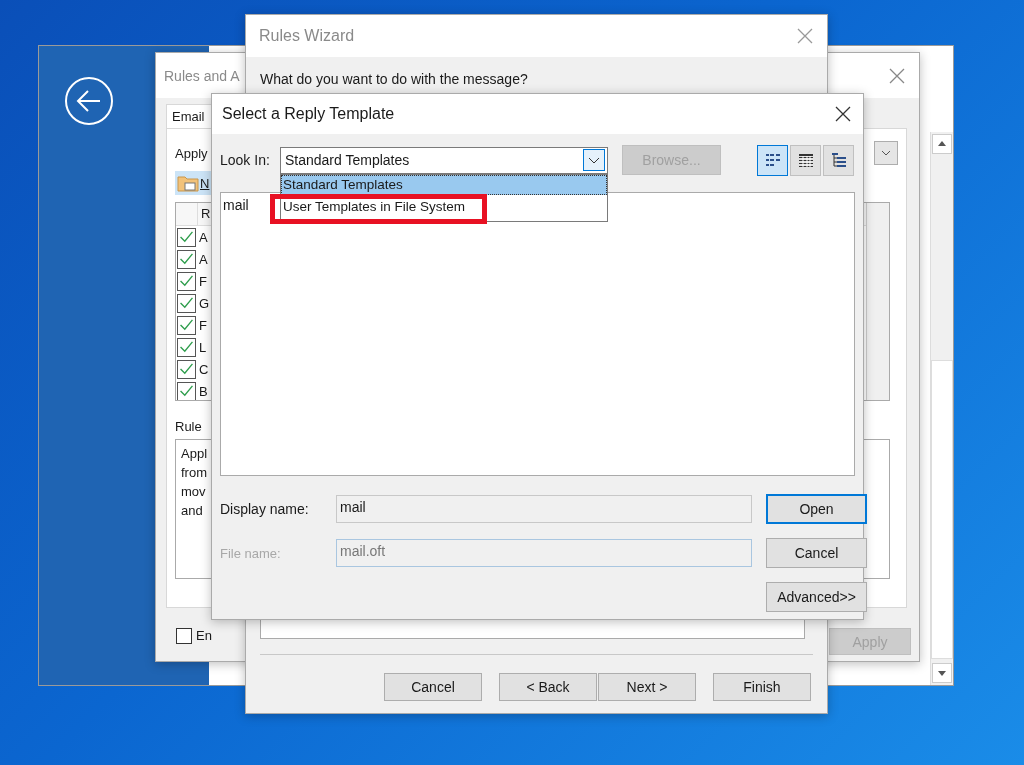 The image size is (1024, 765). What do you see at coordinates (647, 687) in the screenshot?
I see `wizard-button: Next >` at bounding box center [647, 687].